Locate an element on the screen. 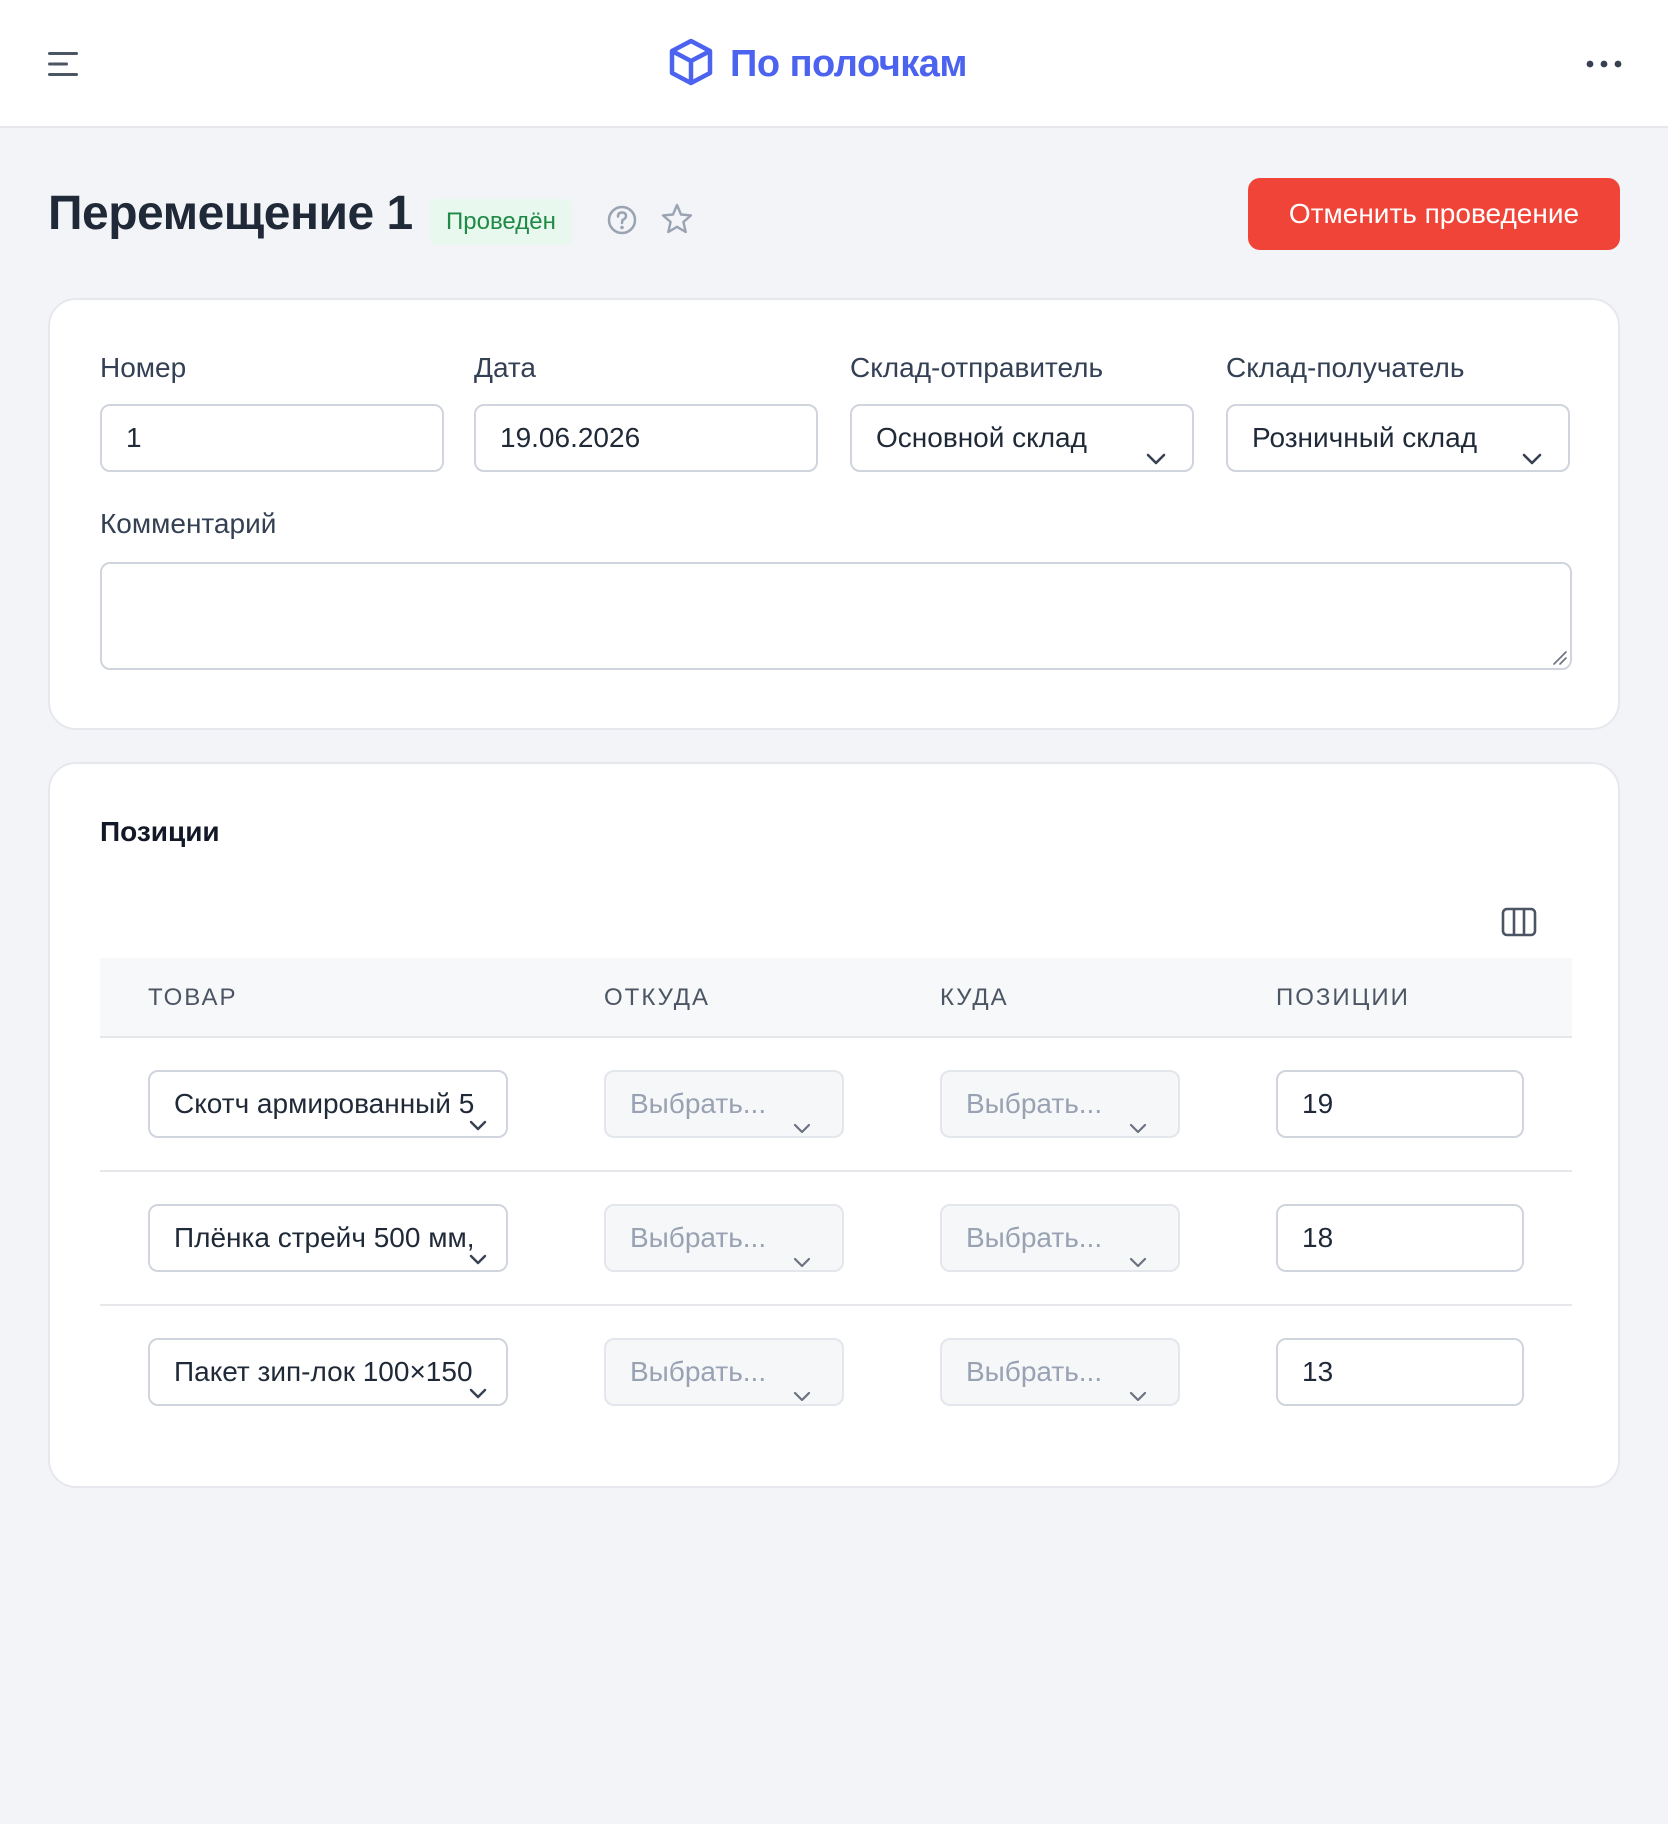 This screenshot has width=1668, height=1824. column-header-from: ОТКУДА is located at coordinates (657, 997).